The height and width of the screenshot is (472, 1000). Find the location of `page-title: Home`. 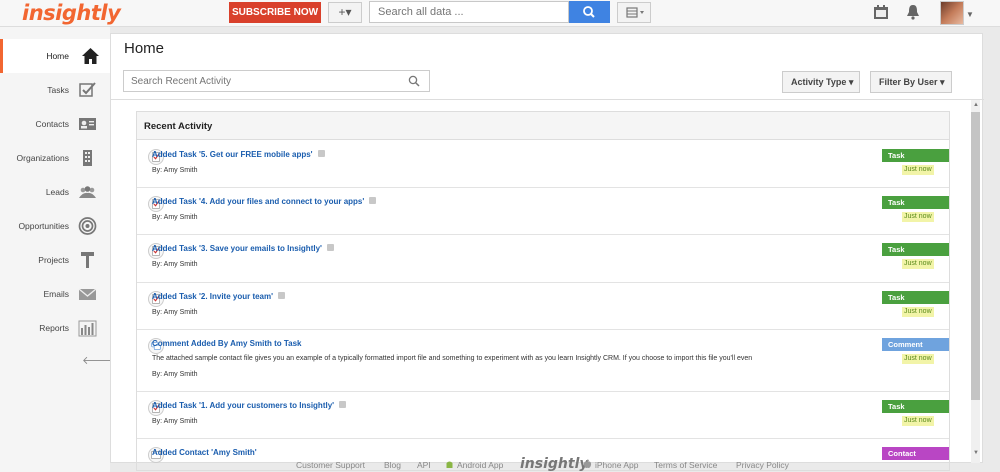

page-title: Home is located at coordinates (144, 48).